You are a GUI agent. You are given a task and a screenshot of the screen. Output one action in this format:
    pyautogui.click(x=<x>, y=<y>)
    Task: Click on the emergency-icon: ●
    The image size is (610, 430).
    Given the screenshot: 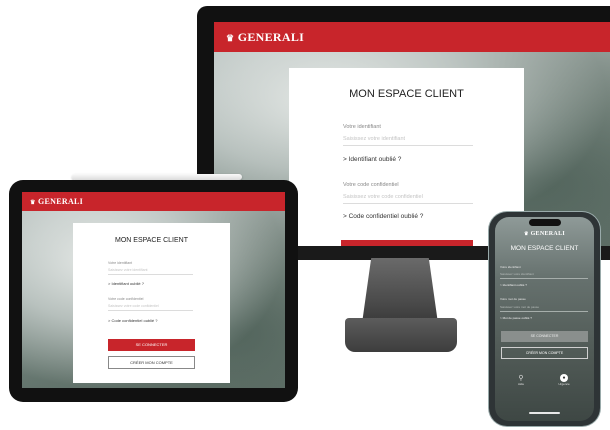 What is the action you would take?
    pyautogui.click(x=564, y=378)
    